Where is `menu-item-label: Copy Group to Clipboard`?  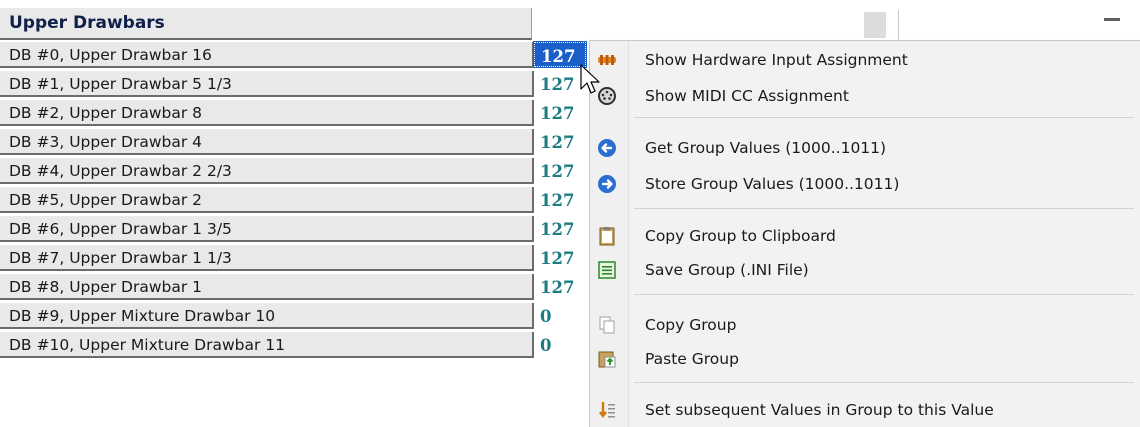
menu-item-label: Copy Group to Clipboard is located at coordinates (740, 236).